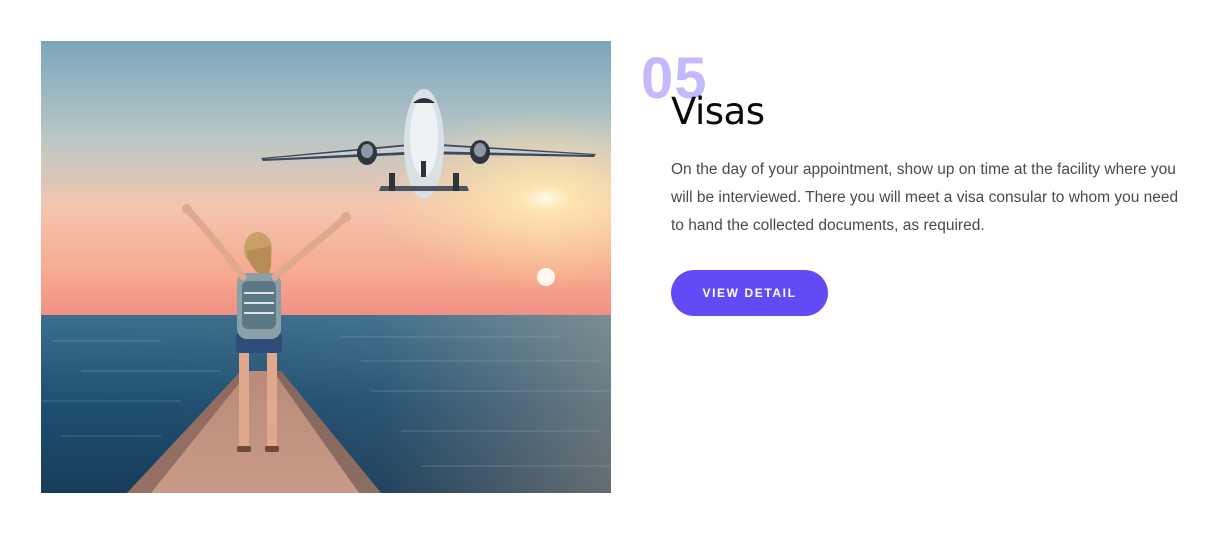 This screenshot has height=559, width=1223. I want to click on view-detail-button: VIEW DETAIL, so click(749, 293).